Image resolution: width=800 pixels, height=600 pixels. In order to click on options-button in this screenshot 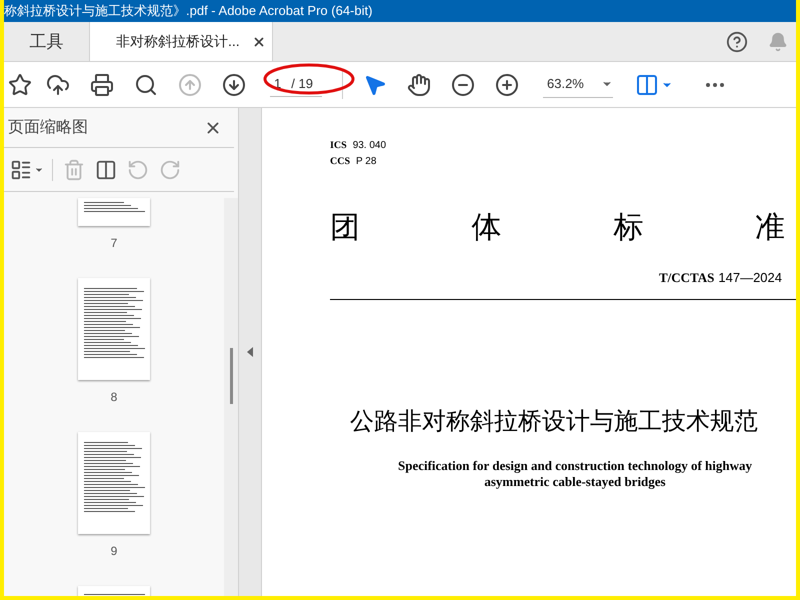, I will do `click(31, 169)`.